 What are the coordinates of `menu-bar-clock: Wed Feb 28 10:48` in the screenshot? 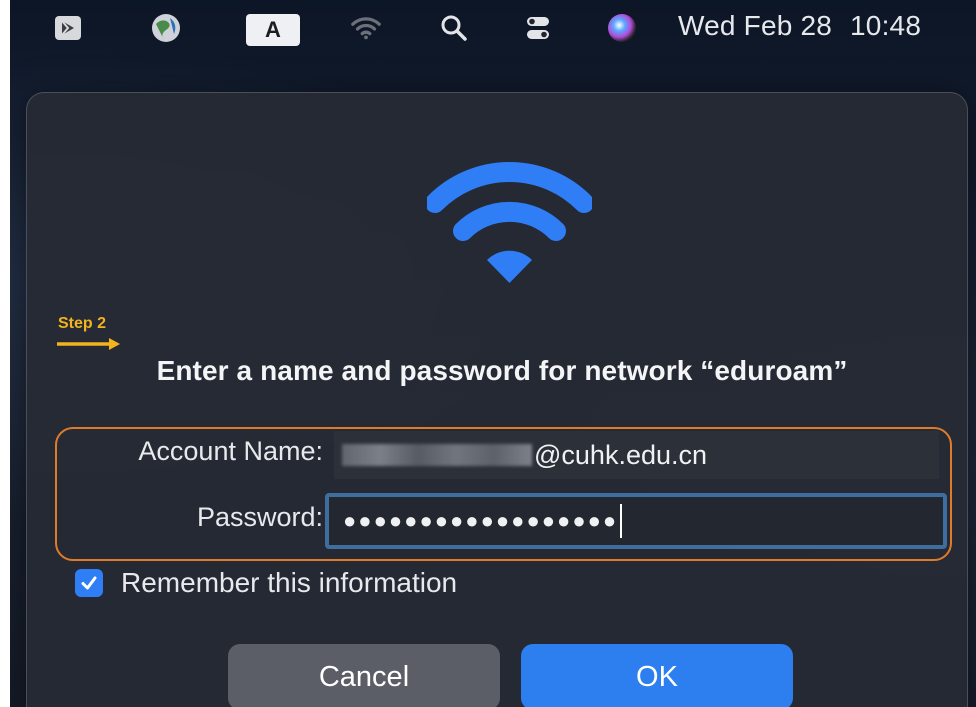 It's located at (799, 26).